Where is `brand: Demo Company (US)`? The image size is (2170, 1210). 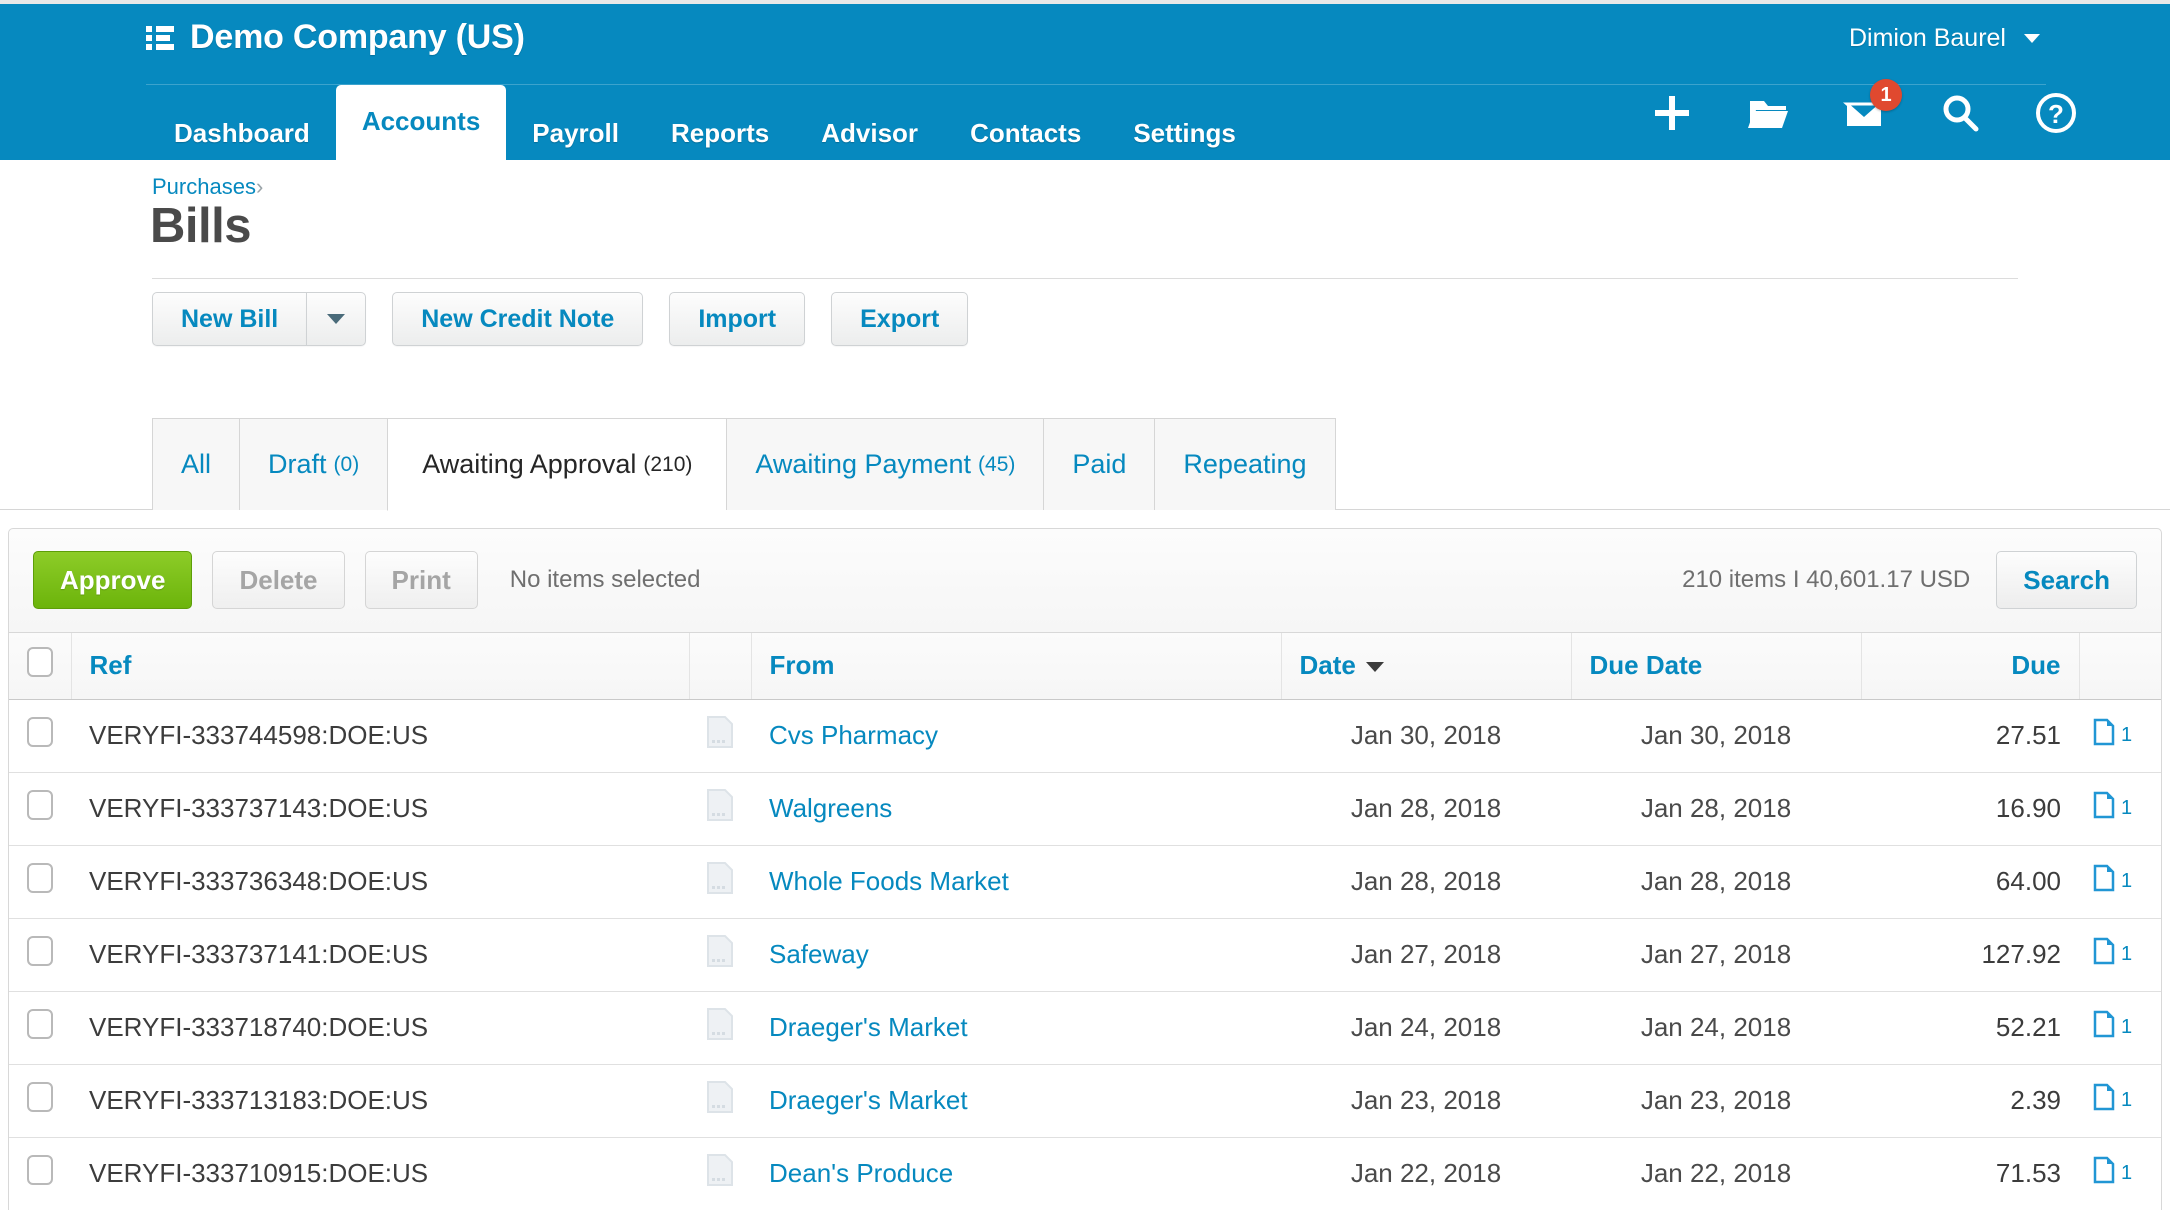
brand: Demo Company (US) is located at coordinates (335, 37).